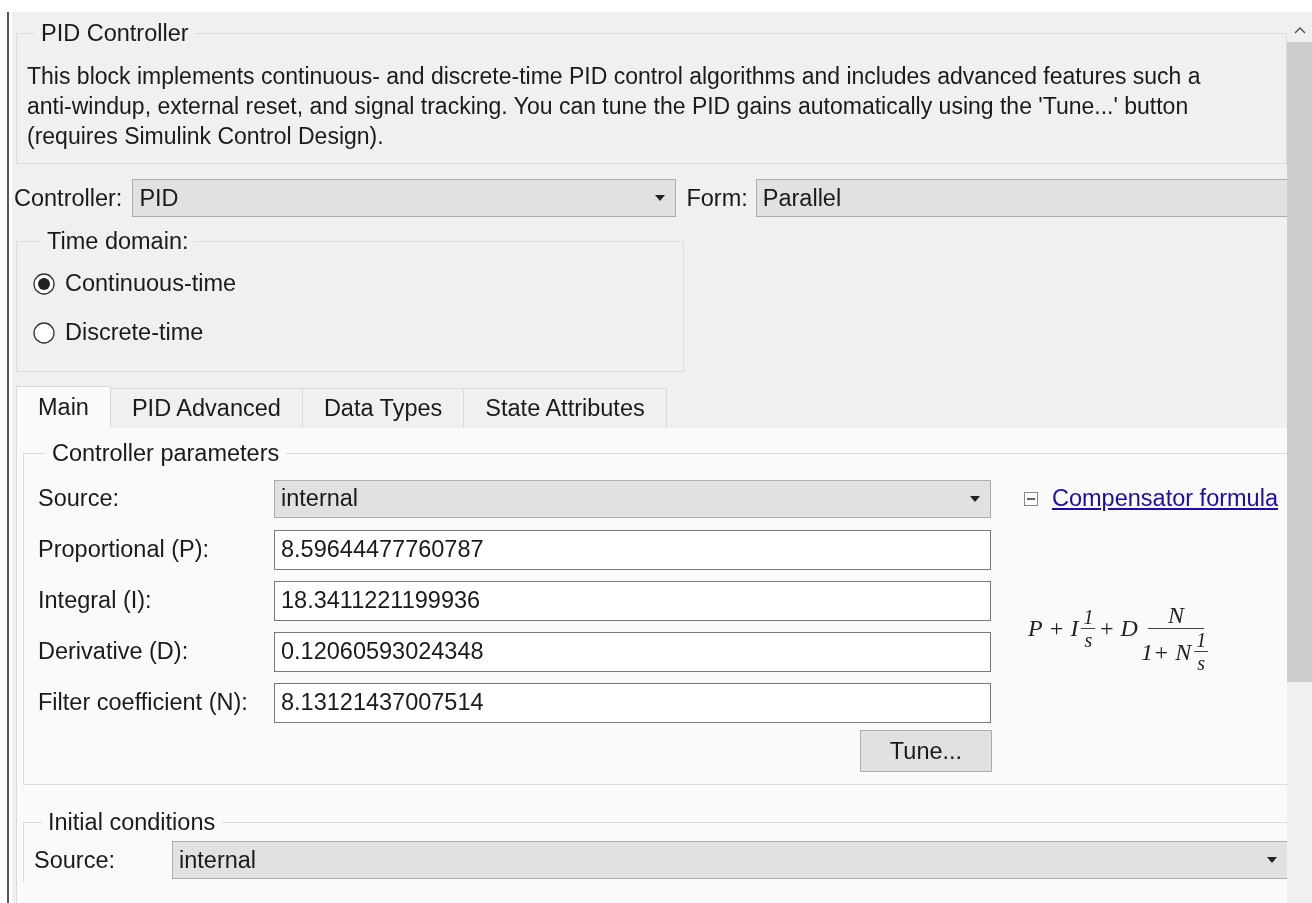 Image resolution: width=1312 pixels, height=903 pixels. I want to click on parameter-field: 8.13121437007514, so click(632, 702).